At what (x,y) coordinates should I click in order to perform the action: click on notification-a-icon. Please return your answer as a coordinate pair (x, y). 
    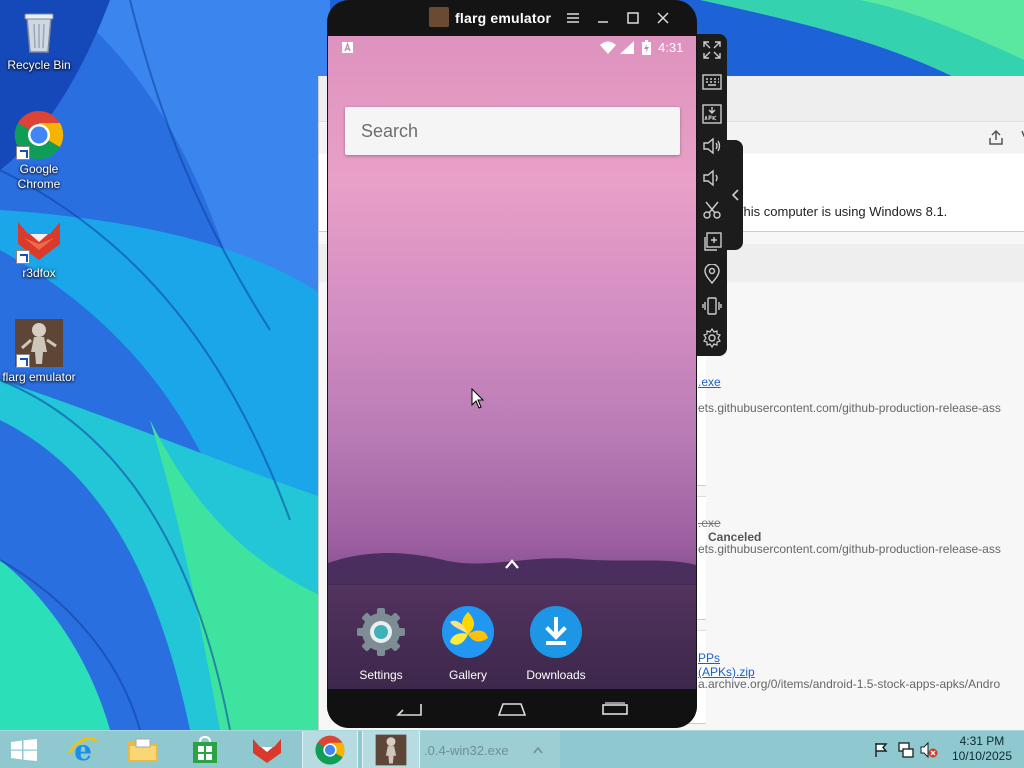
    Looking at the image, I should click on (347, 47).